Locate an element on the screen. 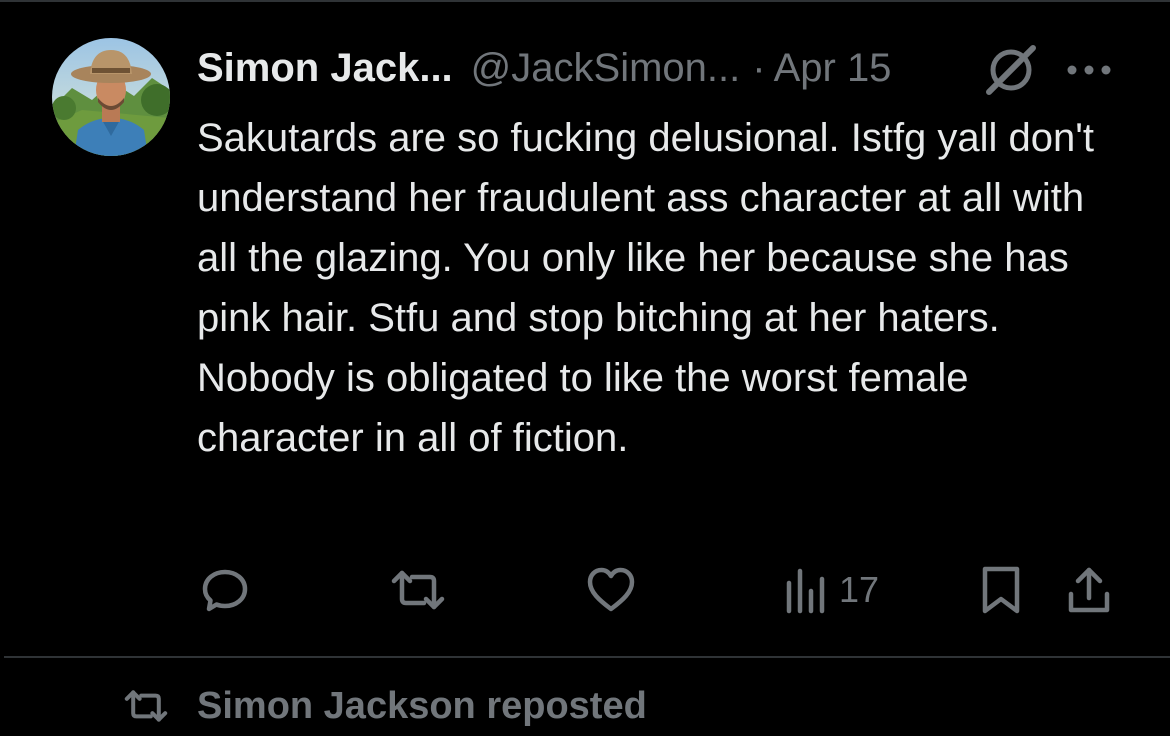  views-count: 17 is located at coordinates (859, 589).